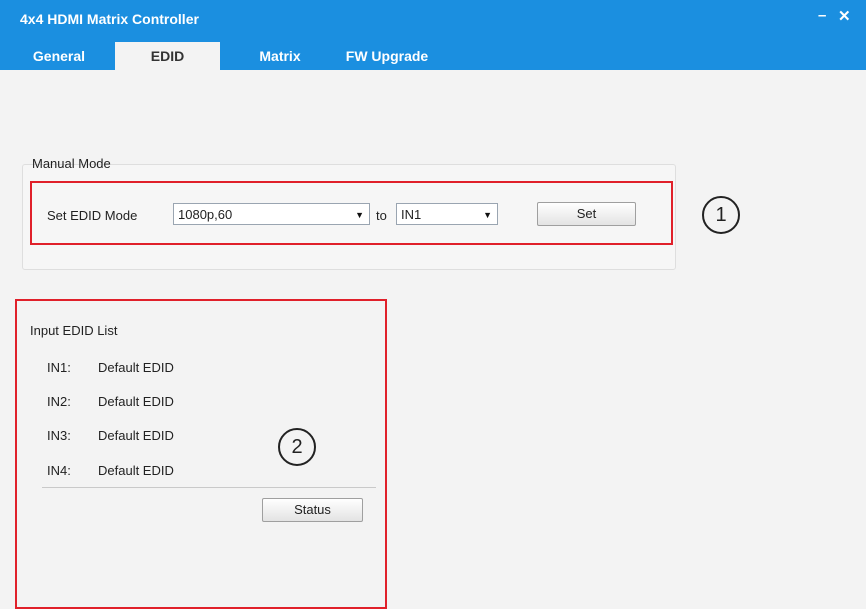 This screenshot has width=866, height=609. Describe the element at coordinates (271, 214) in the screenshot. I see `edid-mode-select: 1080p,60 ▼` at that location.